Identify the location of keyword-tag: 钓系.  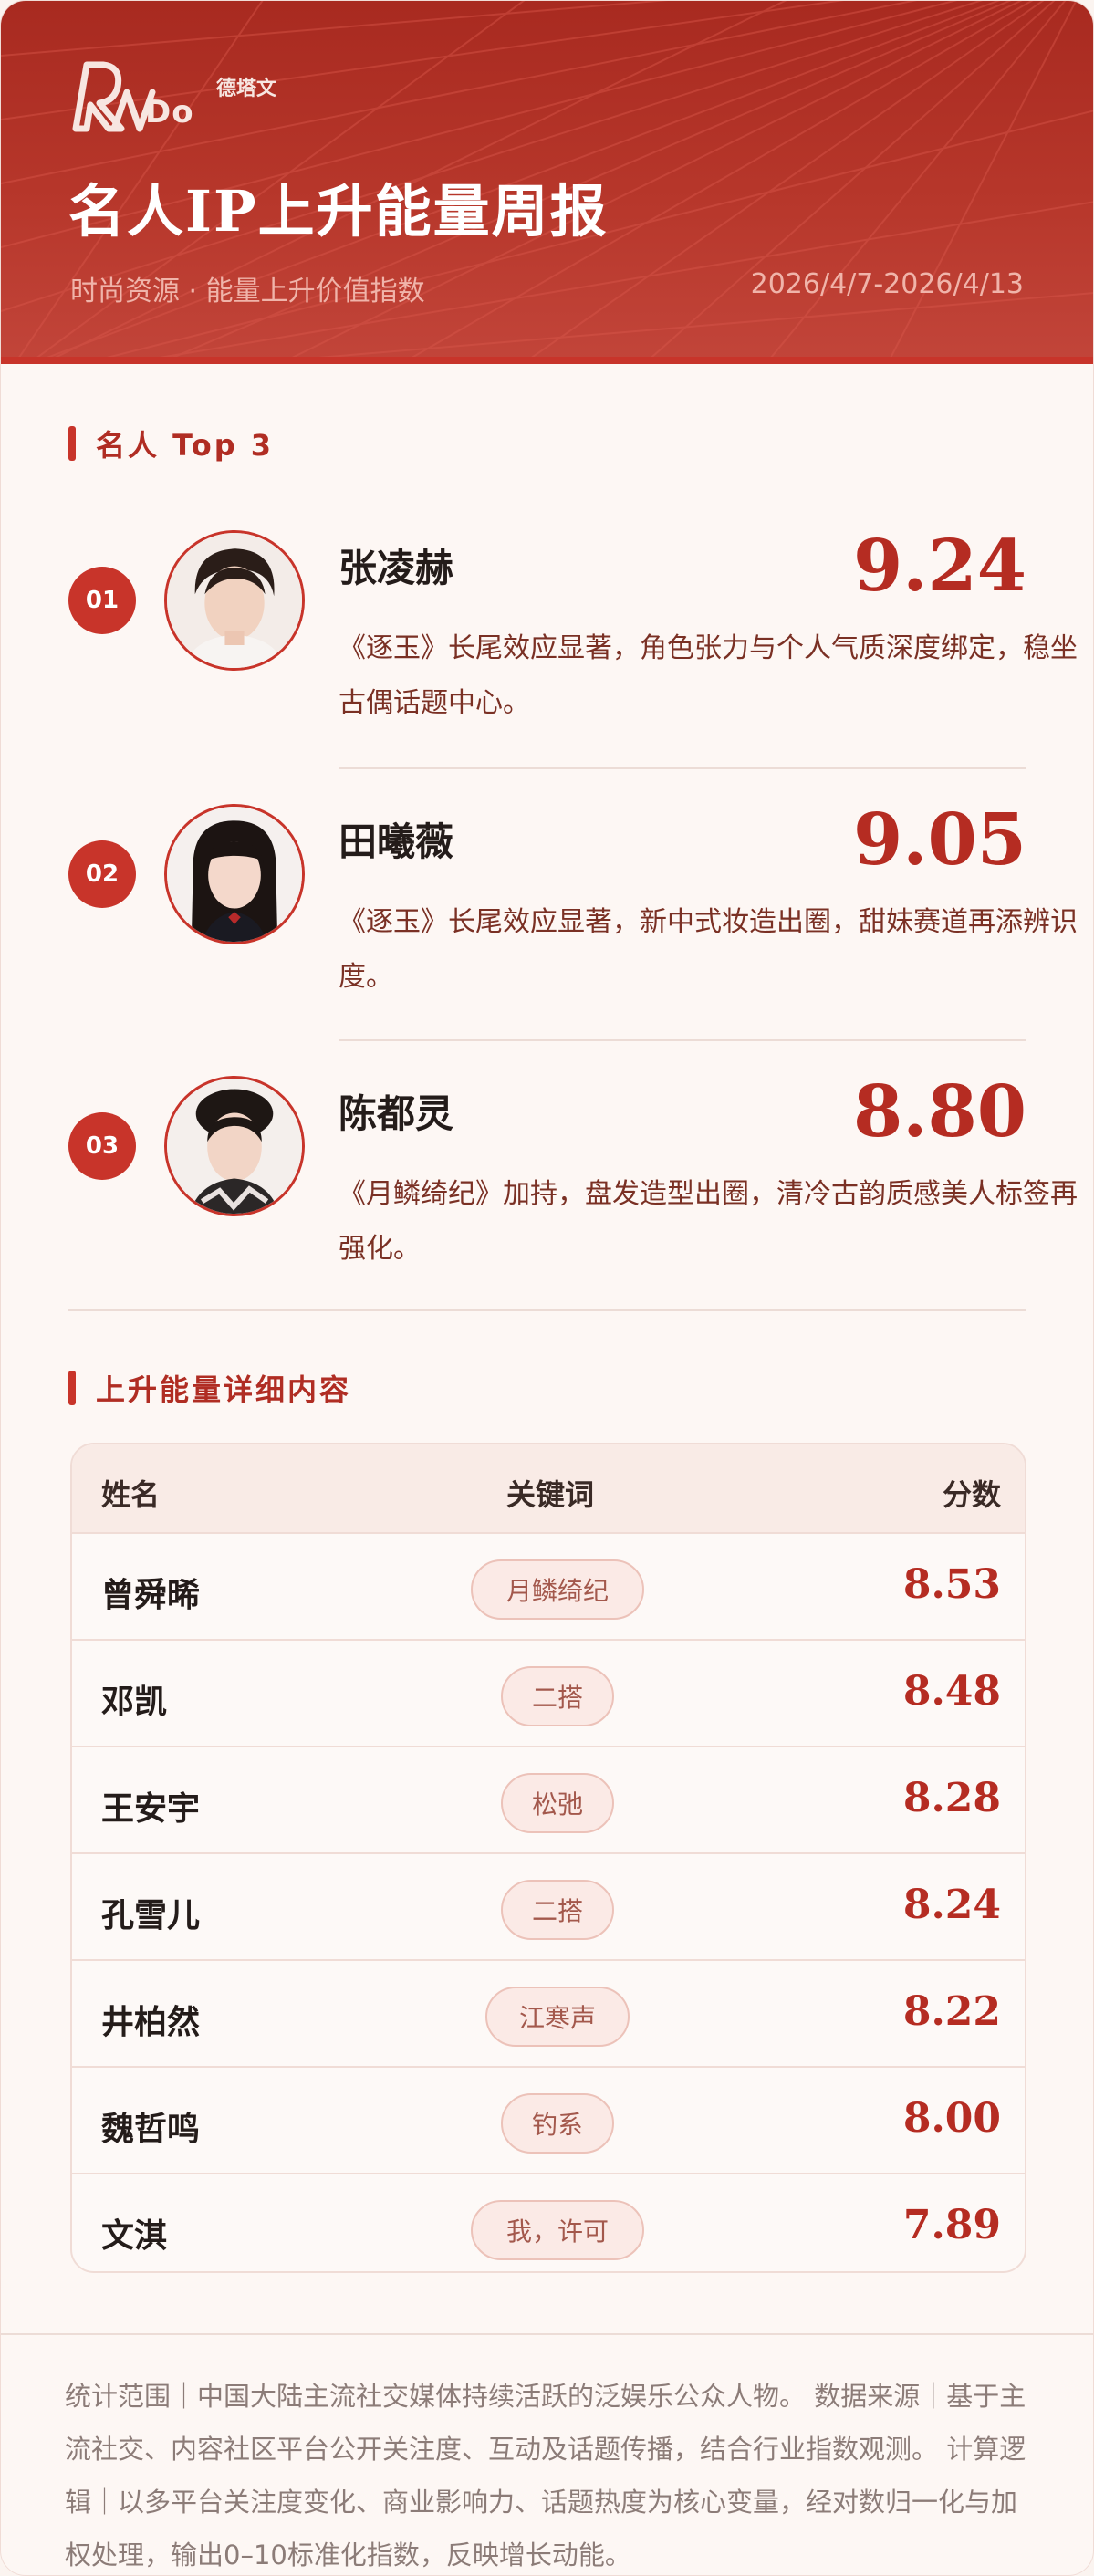
(557, 2123).